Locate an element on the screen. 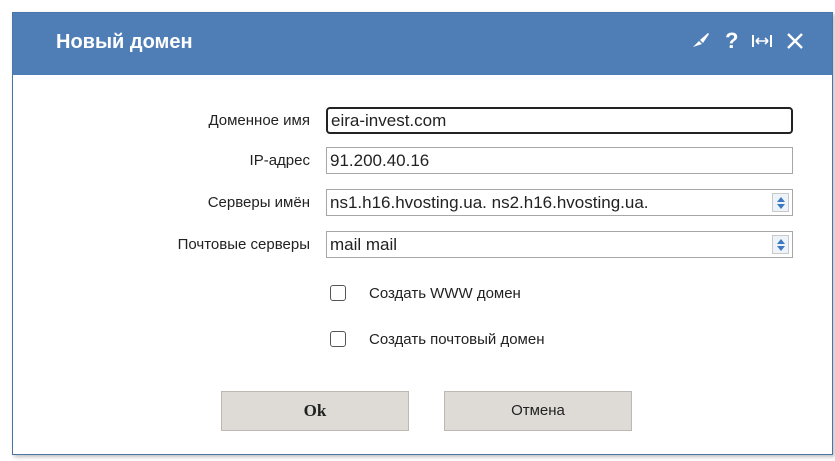 The image size is (835, 461). close-icon is located at coordinates (795, 43).